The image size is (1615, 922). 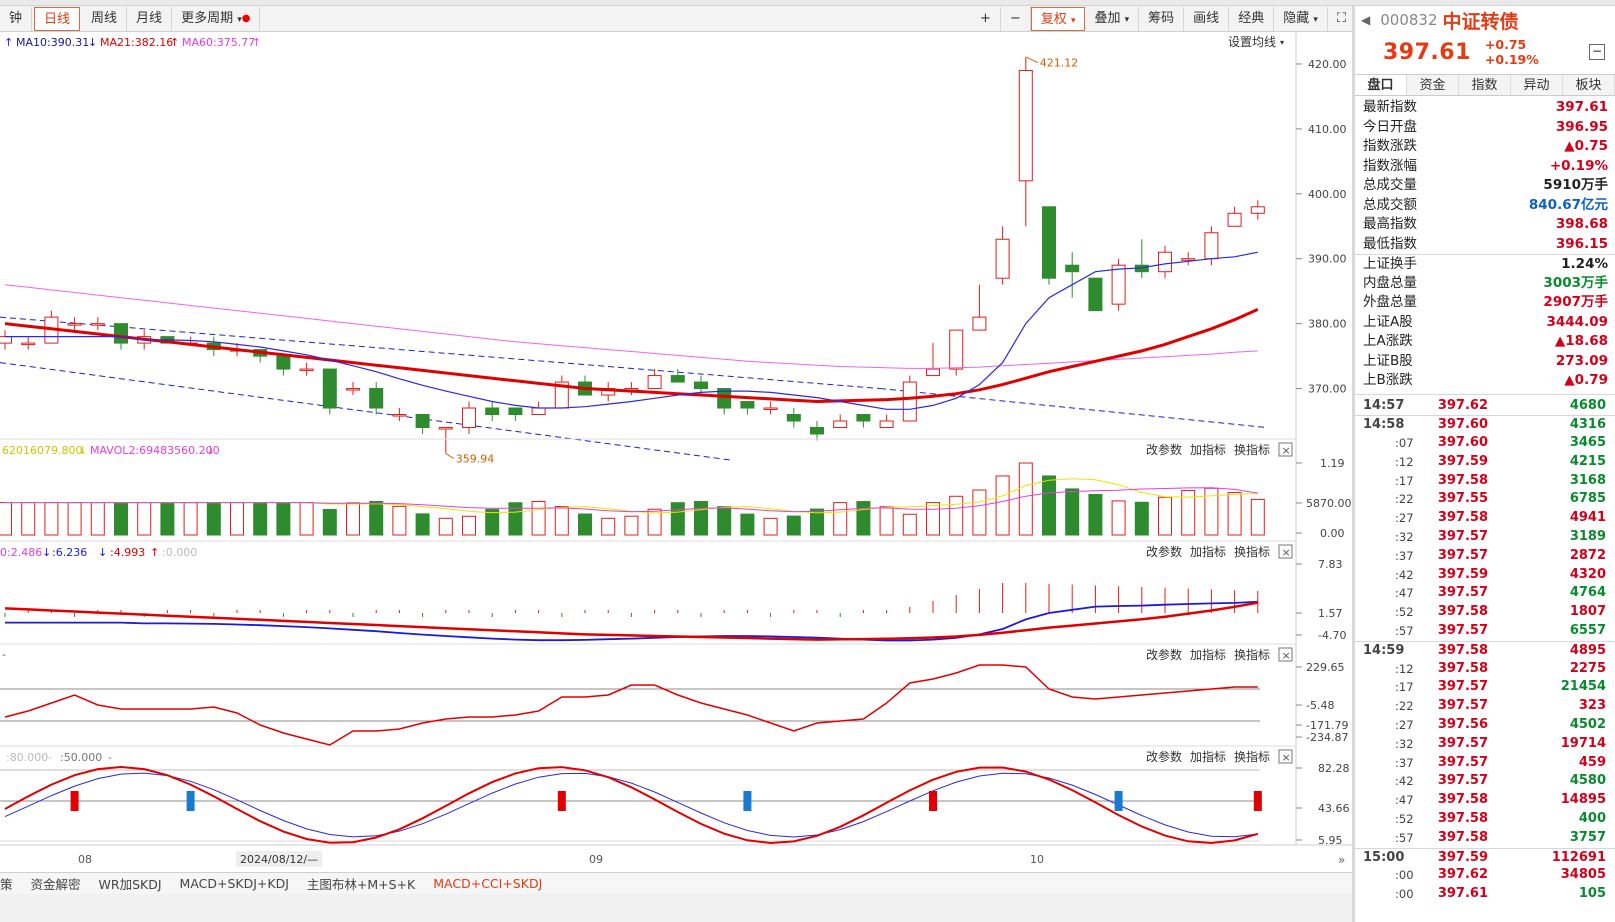 I want to click on tick-time: :37, so click(x=1404, y=555).